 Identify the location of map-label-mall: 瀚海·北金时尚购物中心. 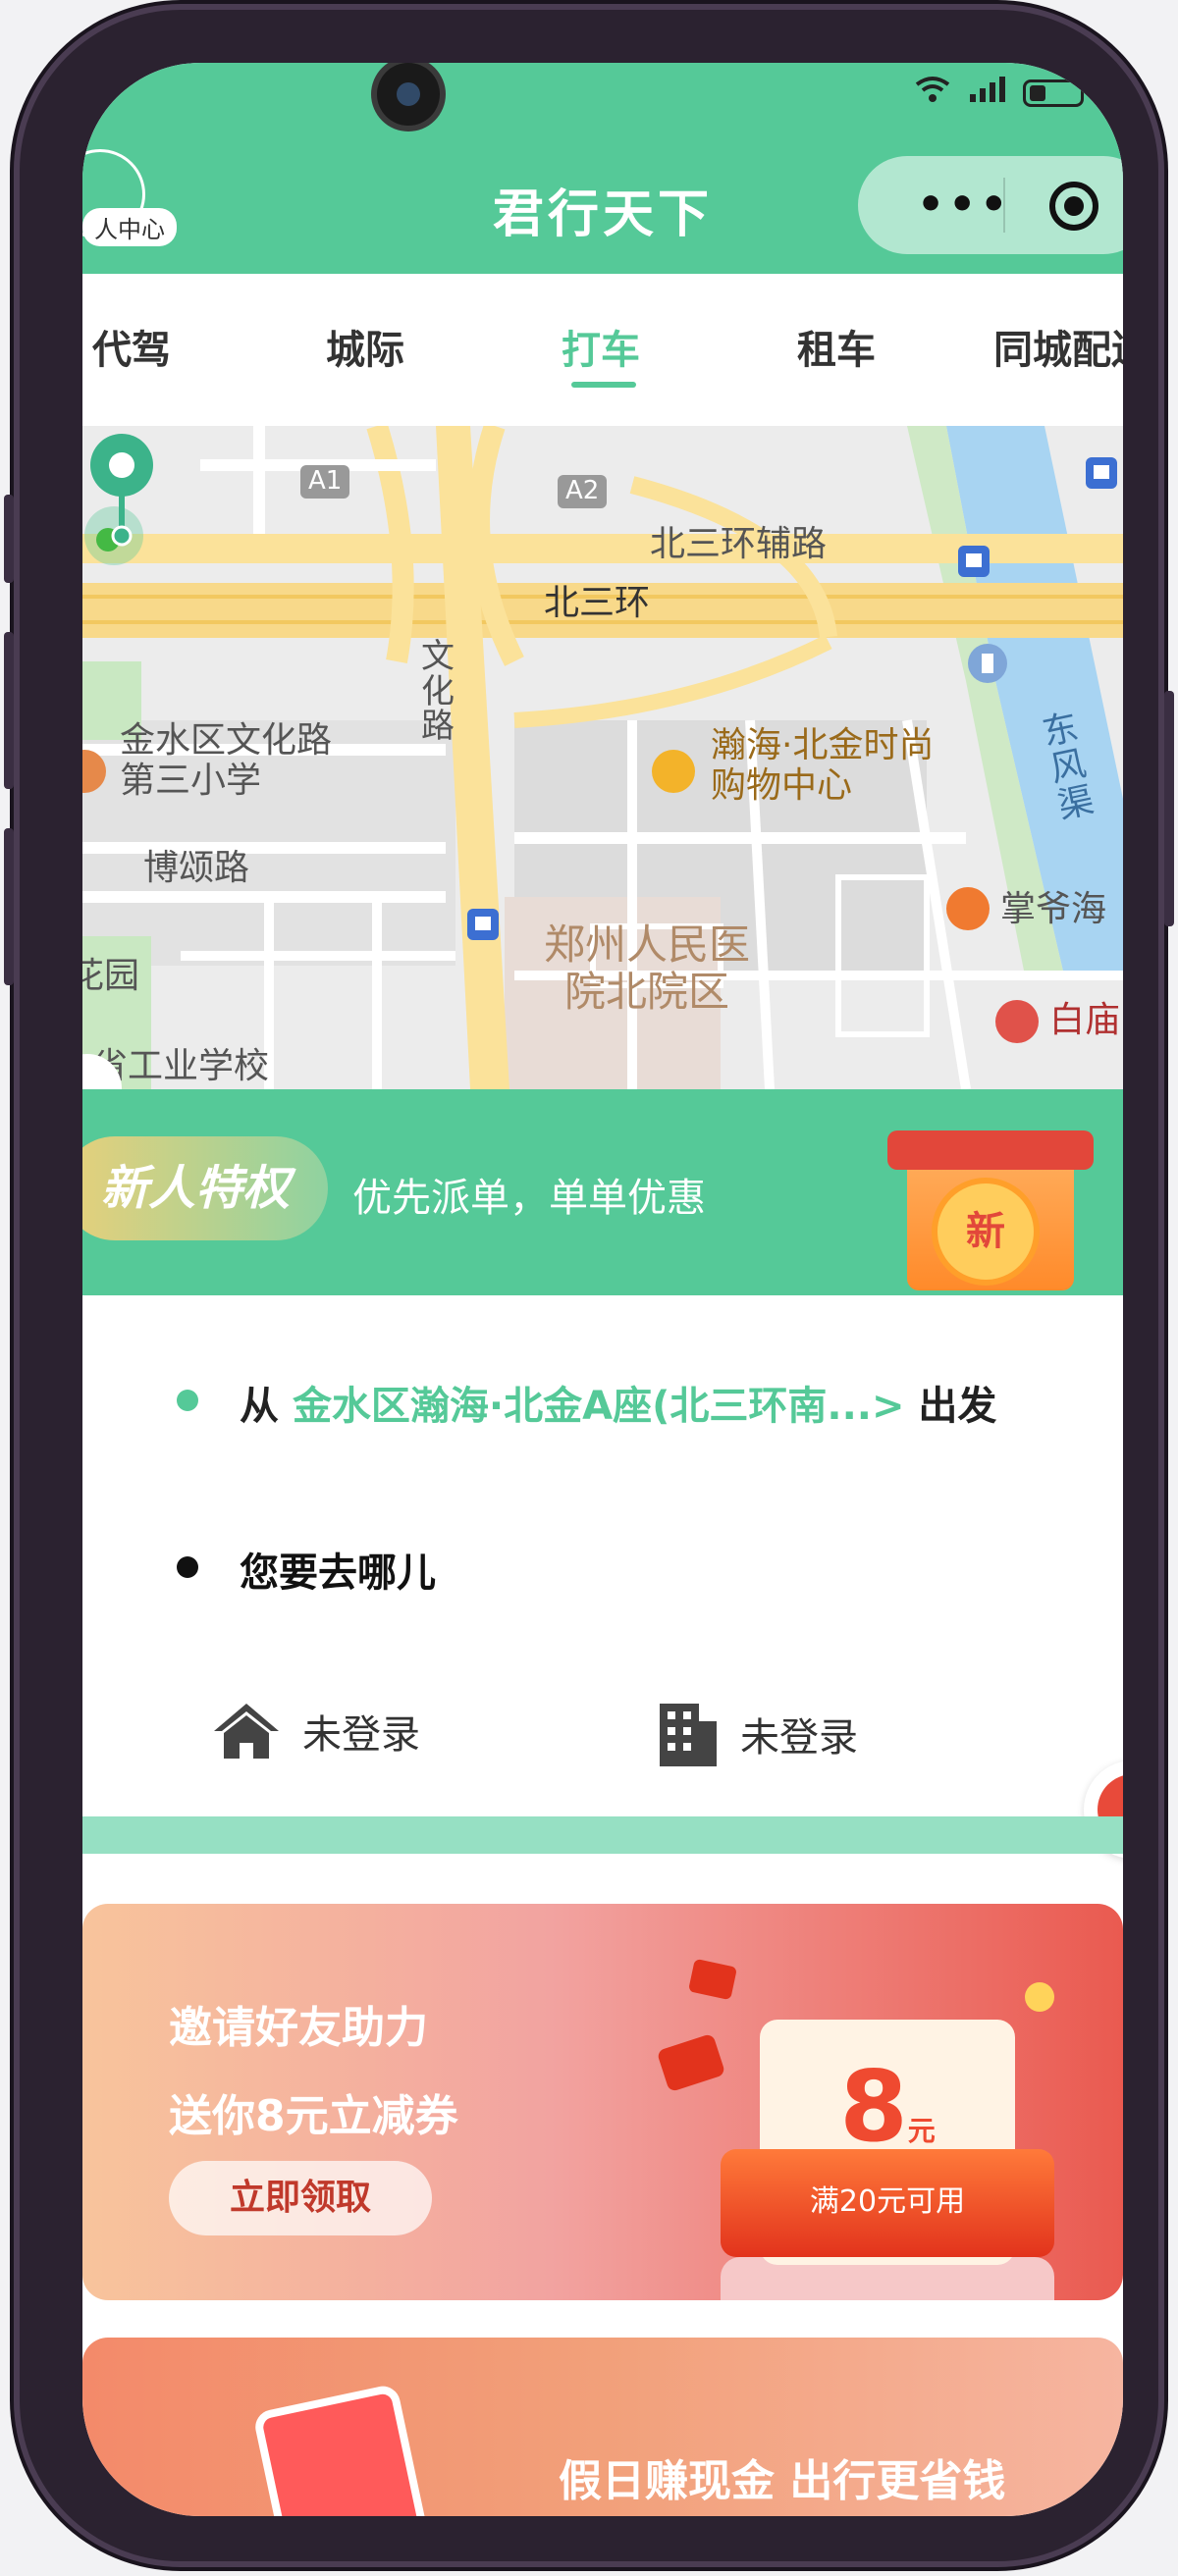
(823, 766).